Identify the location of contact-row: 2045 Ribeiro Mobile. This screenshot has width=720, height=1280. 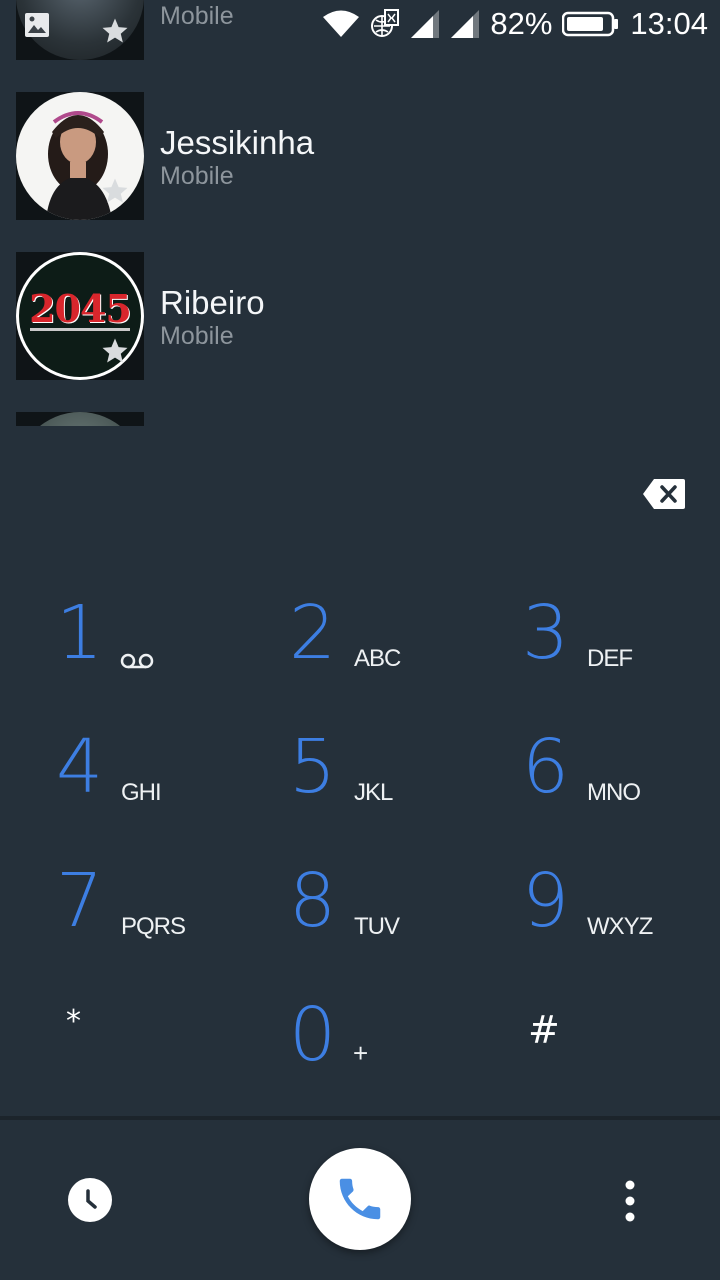
(360, 316).